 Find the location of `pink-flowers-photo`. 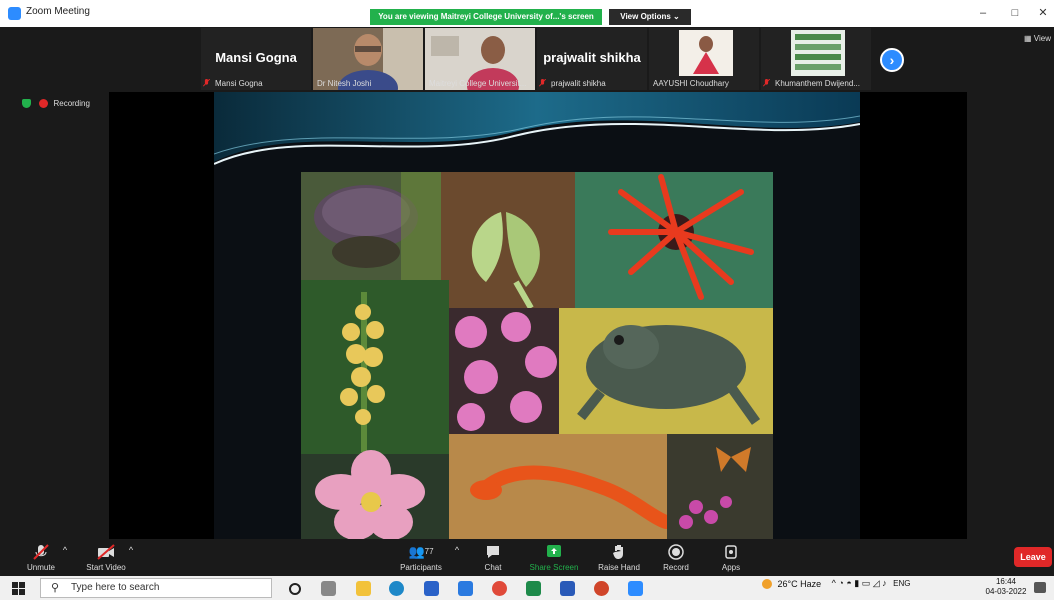

pink-flowers-photo is located at coordinates (504, 371).